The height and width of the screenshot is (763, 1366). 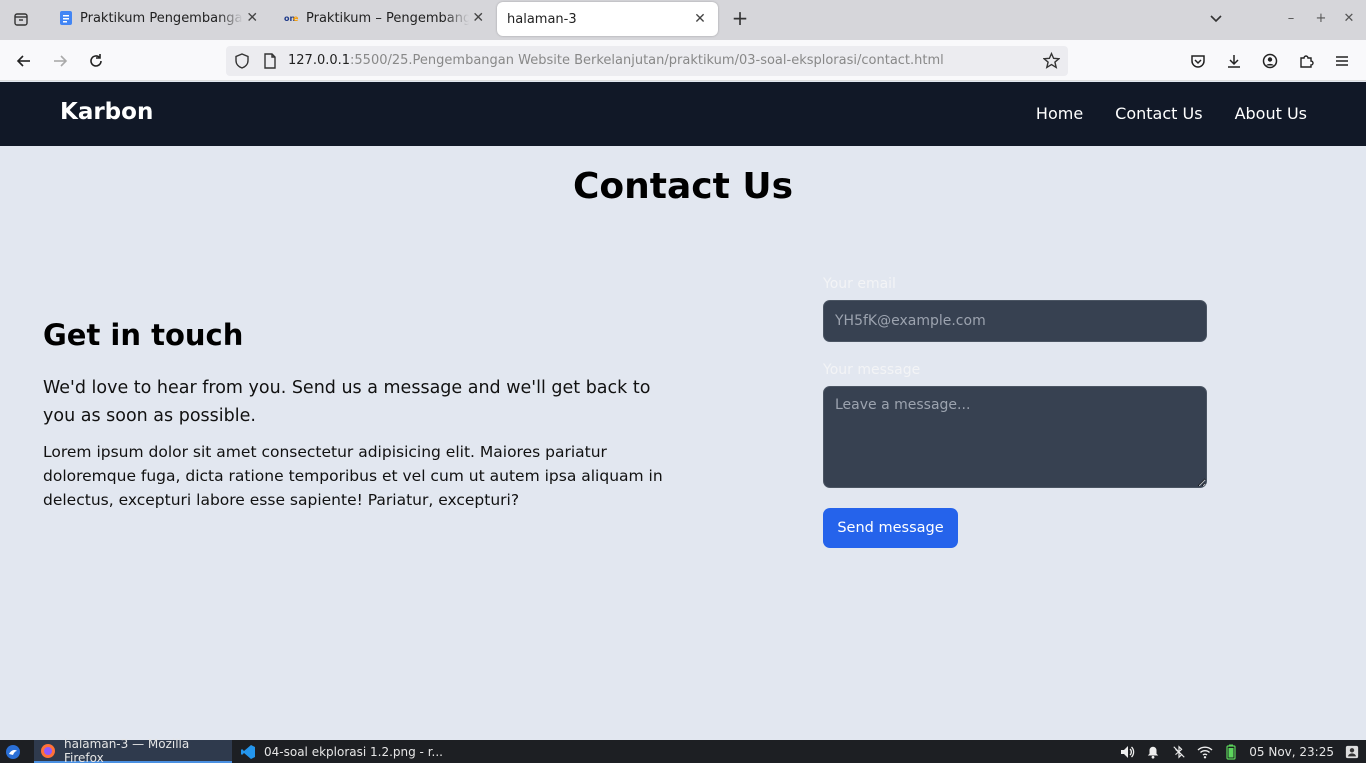 I want to click on app-menu-icon, so click(x=14, y=751).